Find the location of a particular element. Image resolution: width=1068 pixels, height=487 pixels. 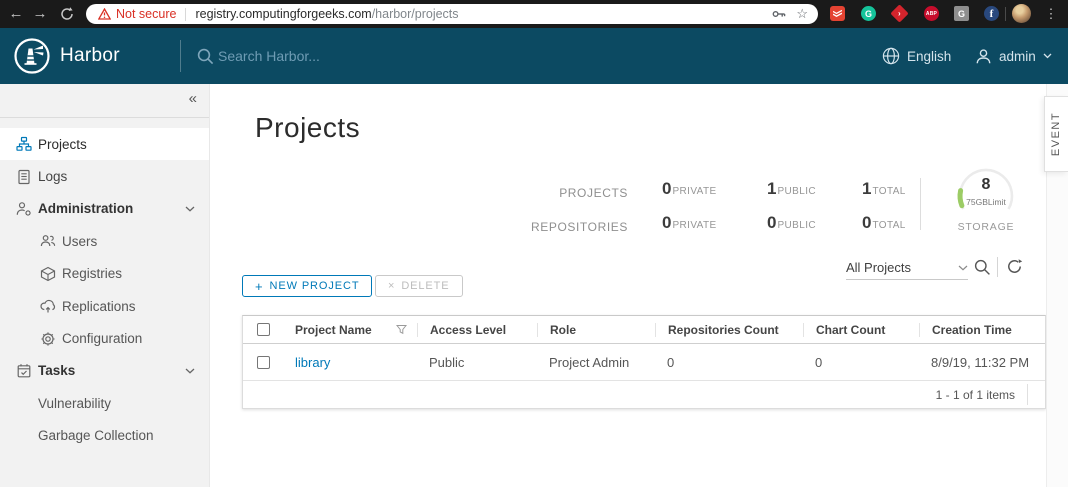

sidebar-item-logs: Logs is located at coordinates (104, 176).